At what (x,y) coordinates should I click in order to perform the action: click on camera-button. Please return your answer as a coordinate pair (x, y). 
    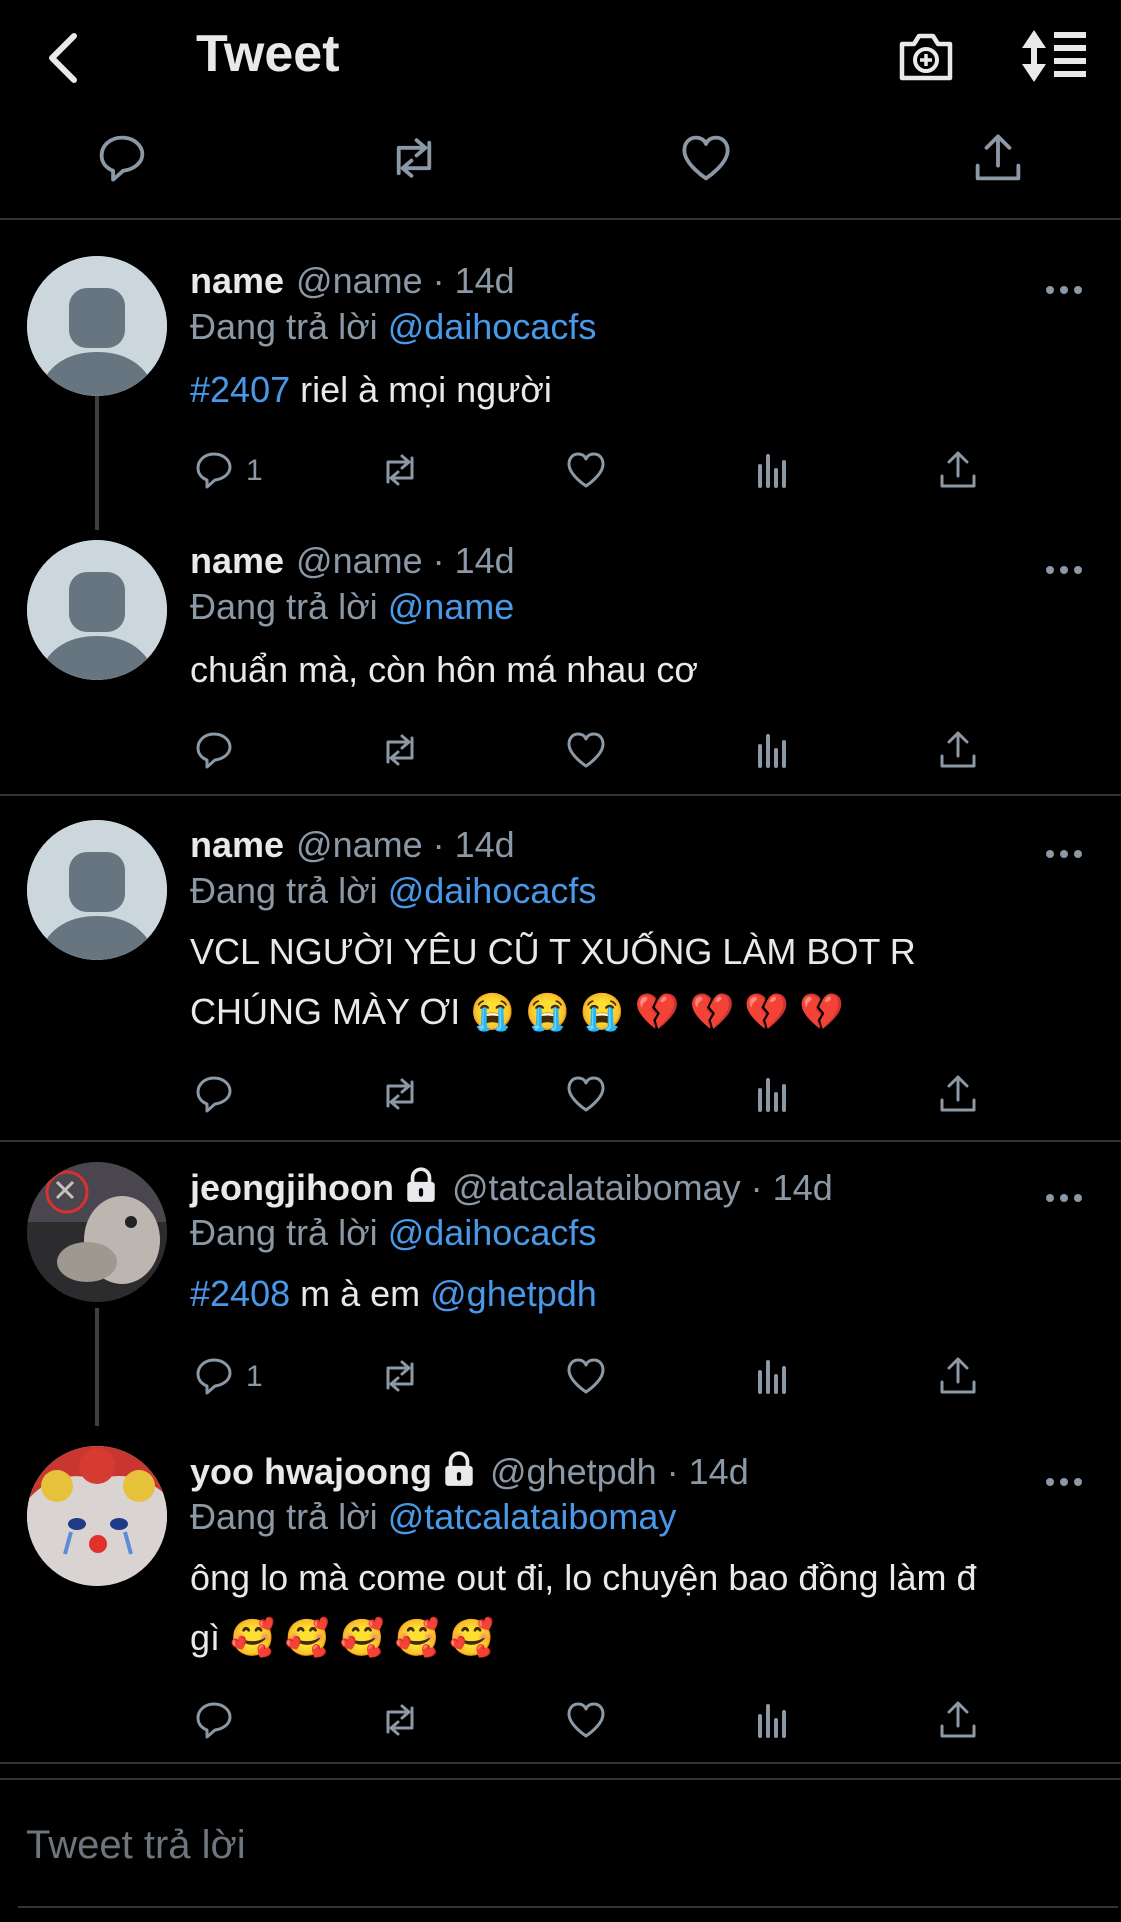
    Looking at the image, I should click on (926, 56).